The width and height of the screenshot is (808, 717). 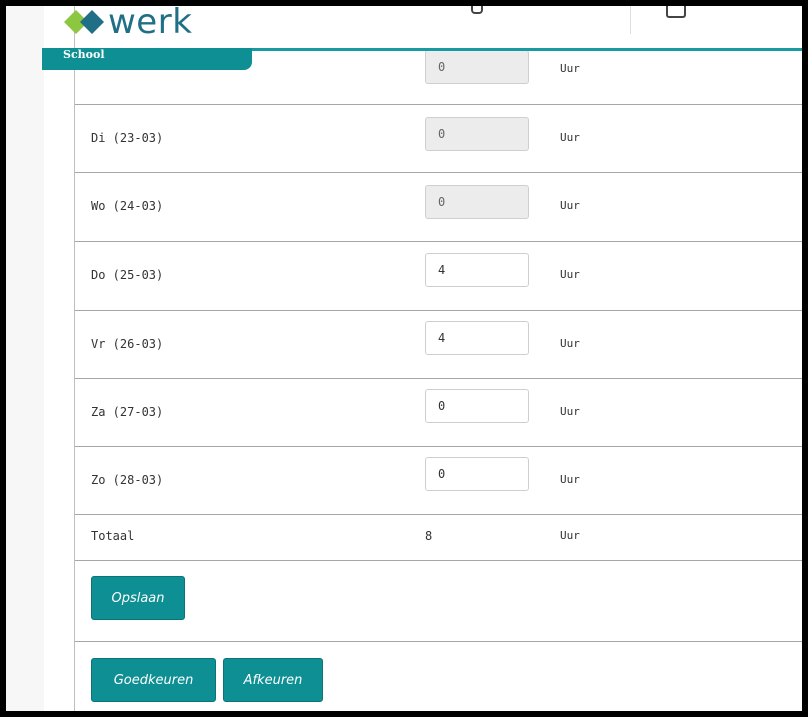 I want to click on day-label: Do (25-03), so click(x=127, y=275).